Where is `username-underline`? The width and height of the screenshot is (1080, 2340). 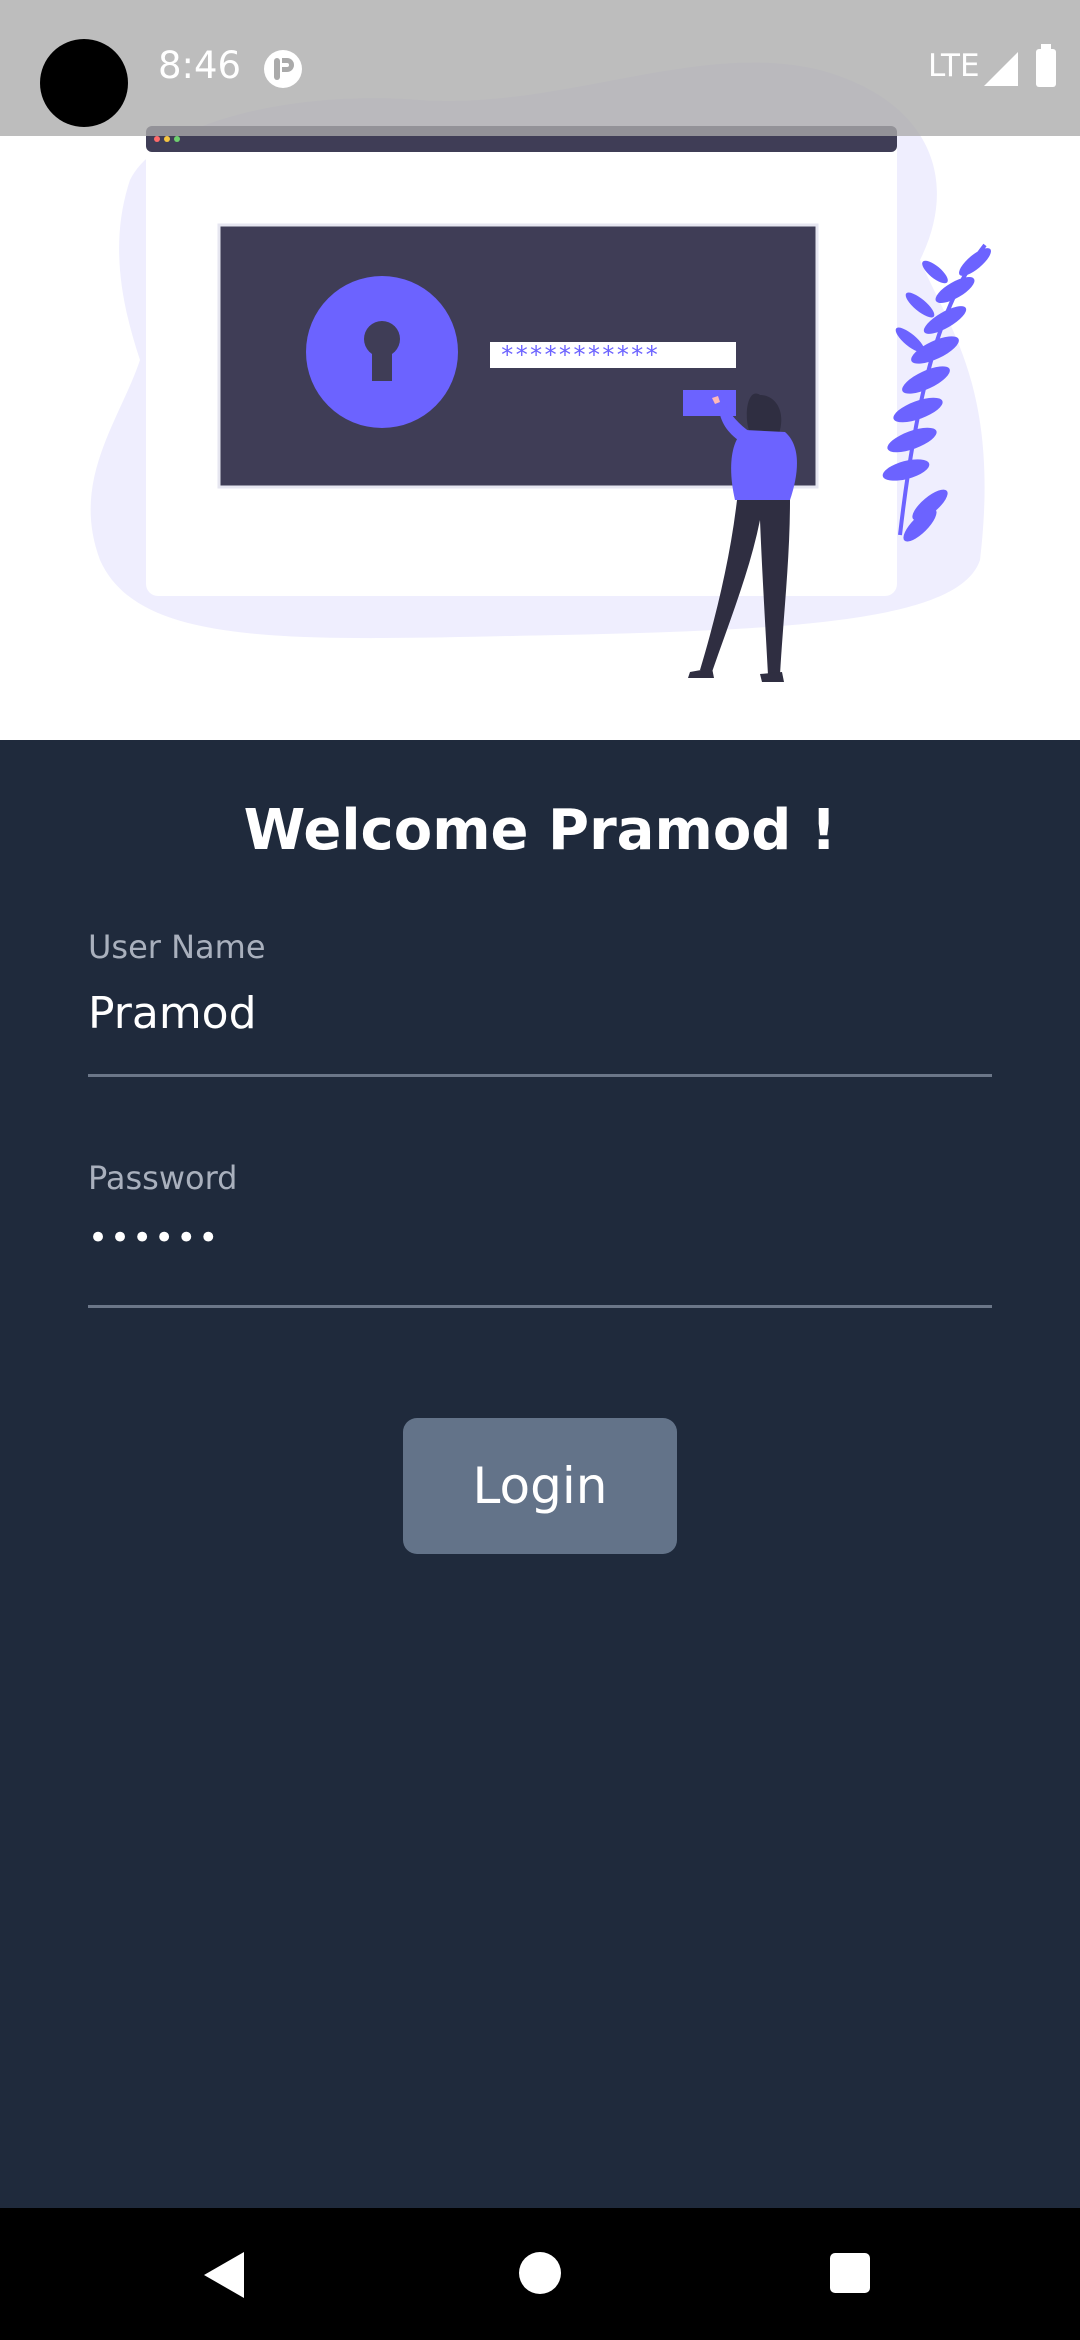
username-underline is located at coordinates (540, 1075).